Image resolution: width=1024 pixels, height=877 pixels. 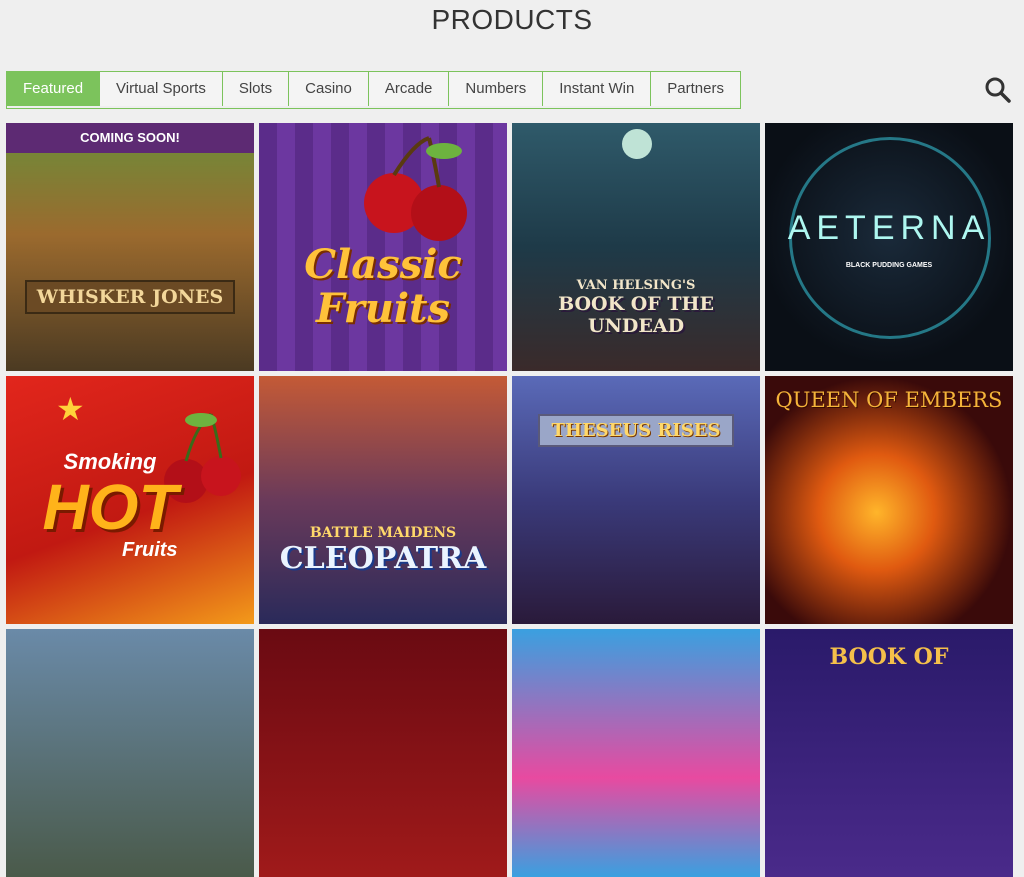 What do you see at coordinates (495, 89) in the screenshot?
I see `tab-numbers: Numbers` at bounding box center [495, 89].